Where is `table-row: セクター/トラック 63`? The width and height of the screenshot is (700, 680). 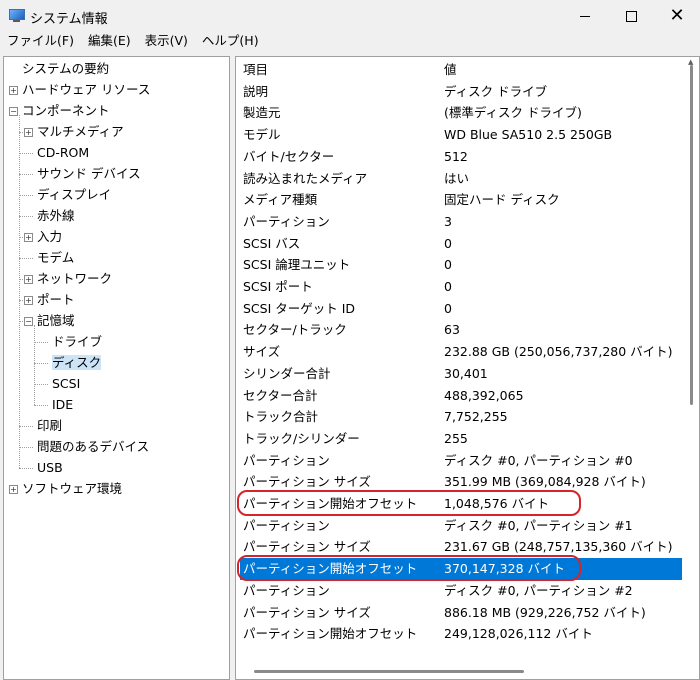 table-row: セクター/トラック 63 is located at coordinates (459, 330).